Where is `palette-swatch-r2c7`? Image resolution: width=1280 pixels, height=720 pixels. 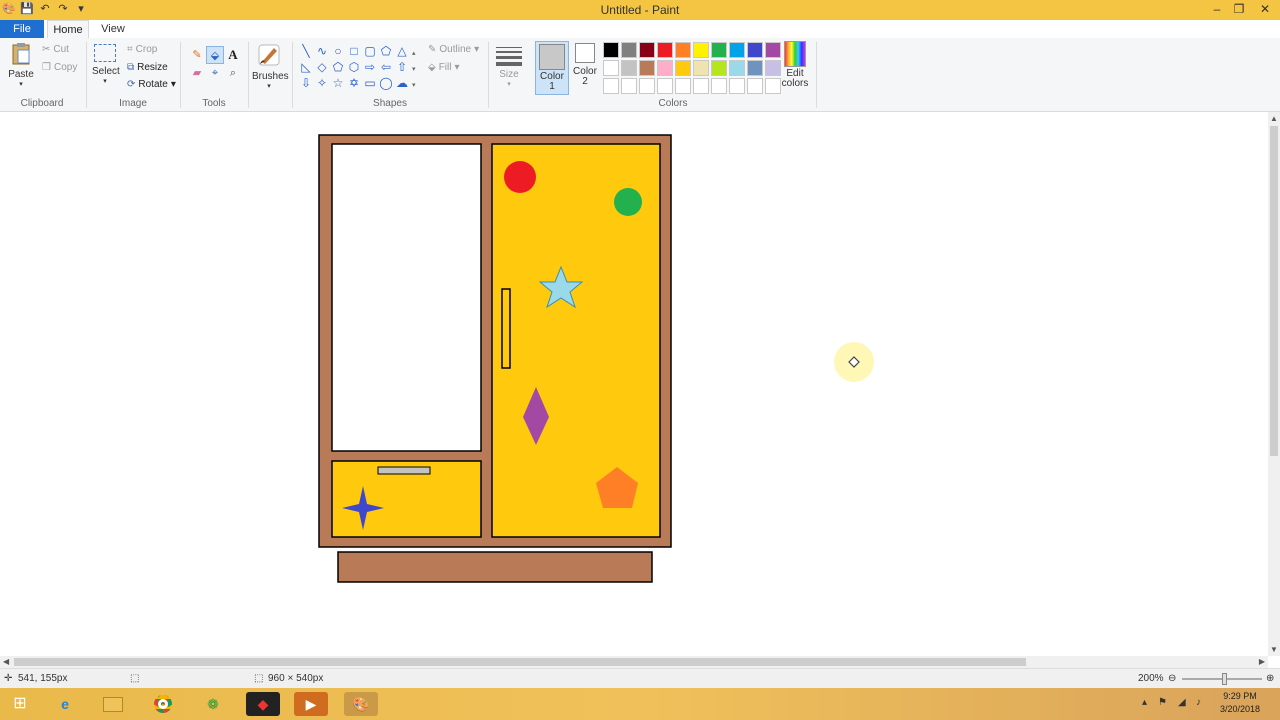 palette-swatch-r2c7 is located at coordinates (719, 68).